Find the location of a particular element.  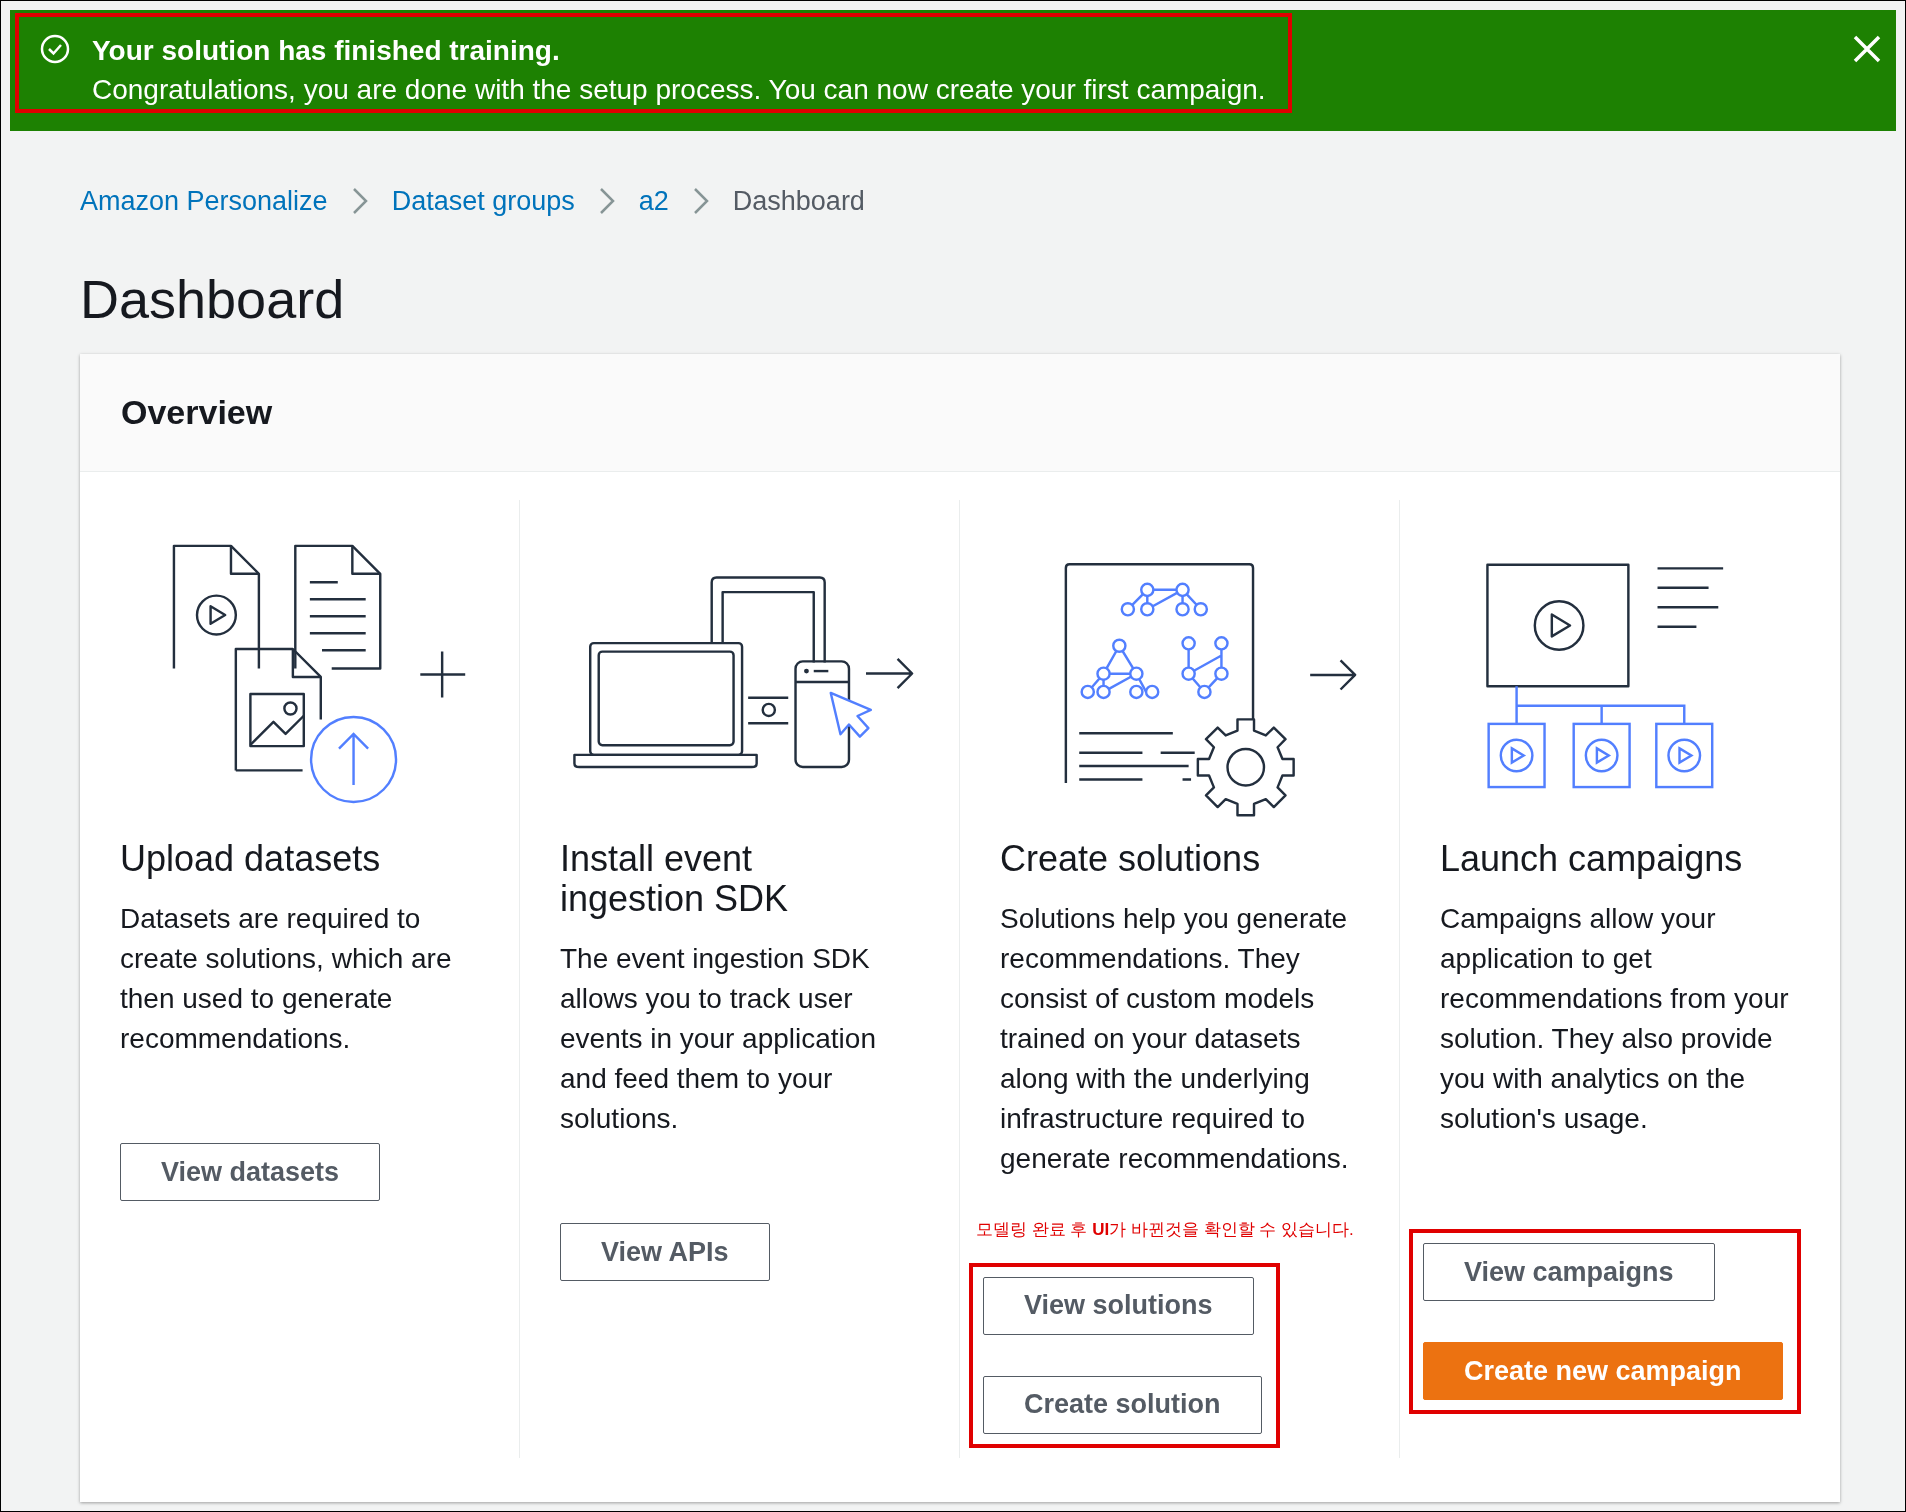

step-title: Launch campaigns is located at coordinates (1592, 859).